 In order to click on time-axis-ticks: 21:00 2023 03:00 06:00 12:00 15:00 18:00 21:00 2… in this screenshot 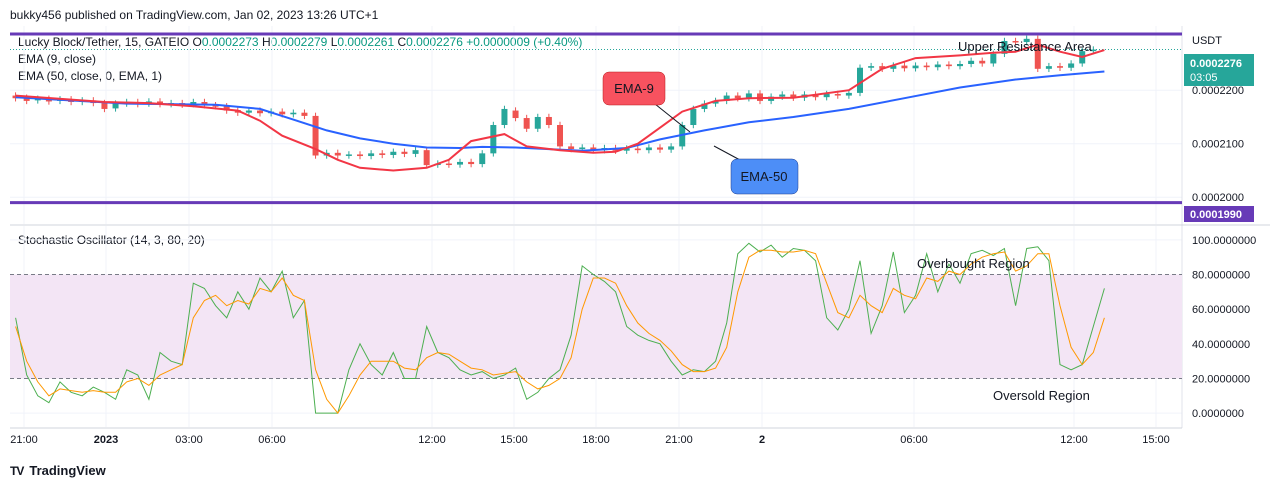, I will do `click(590, 440)`.